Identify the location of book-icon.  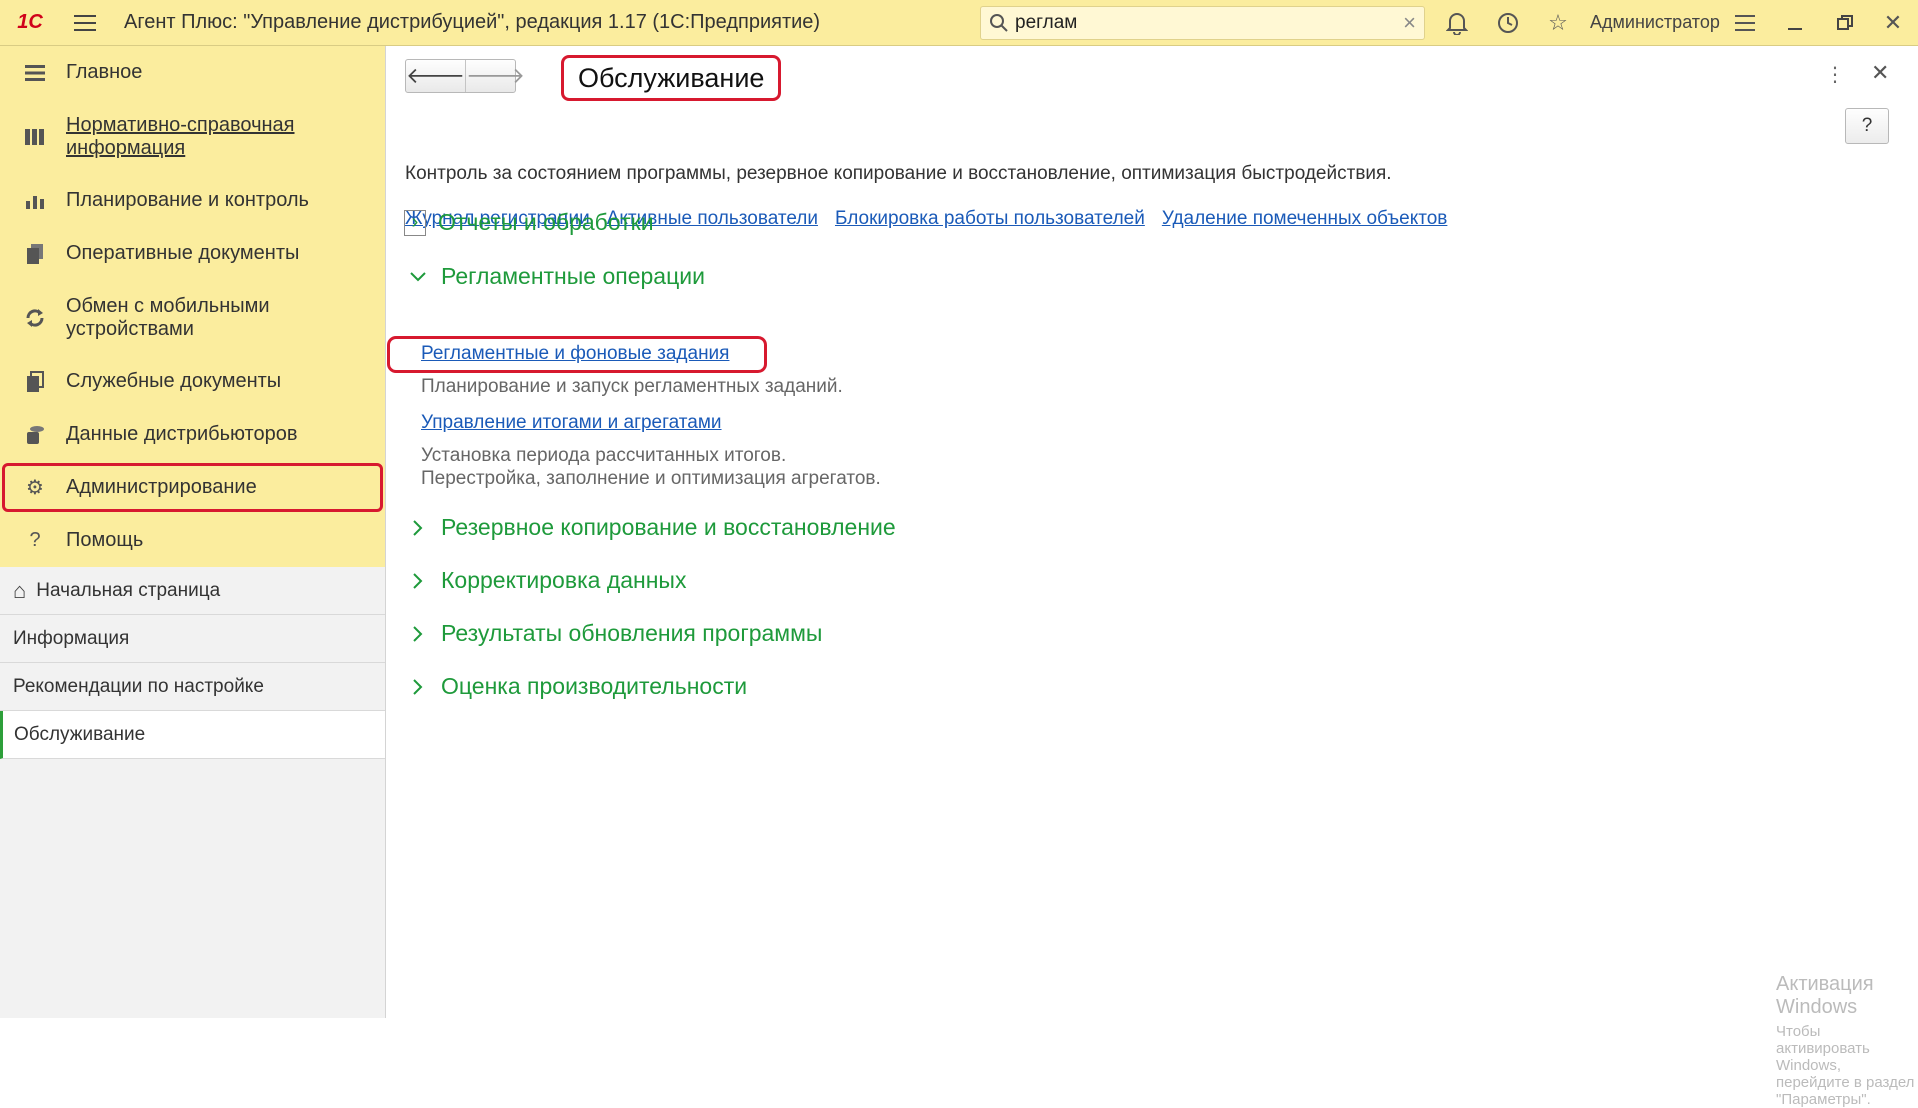
(35, 137).